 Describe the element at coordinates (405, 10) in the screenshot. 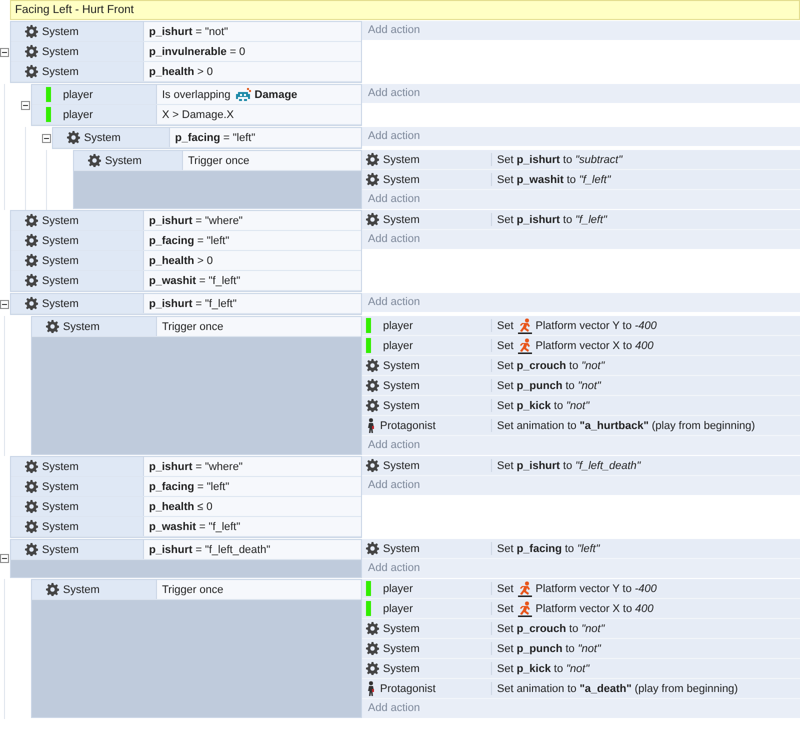

I see `group-title: Facing Left - Hurt Front` at that location.